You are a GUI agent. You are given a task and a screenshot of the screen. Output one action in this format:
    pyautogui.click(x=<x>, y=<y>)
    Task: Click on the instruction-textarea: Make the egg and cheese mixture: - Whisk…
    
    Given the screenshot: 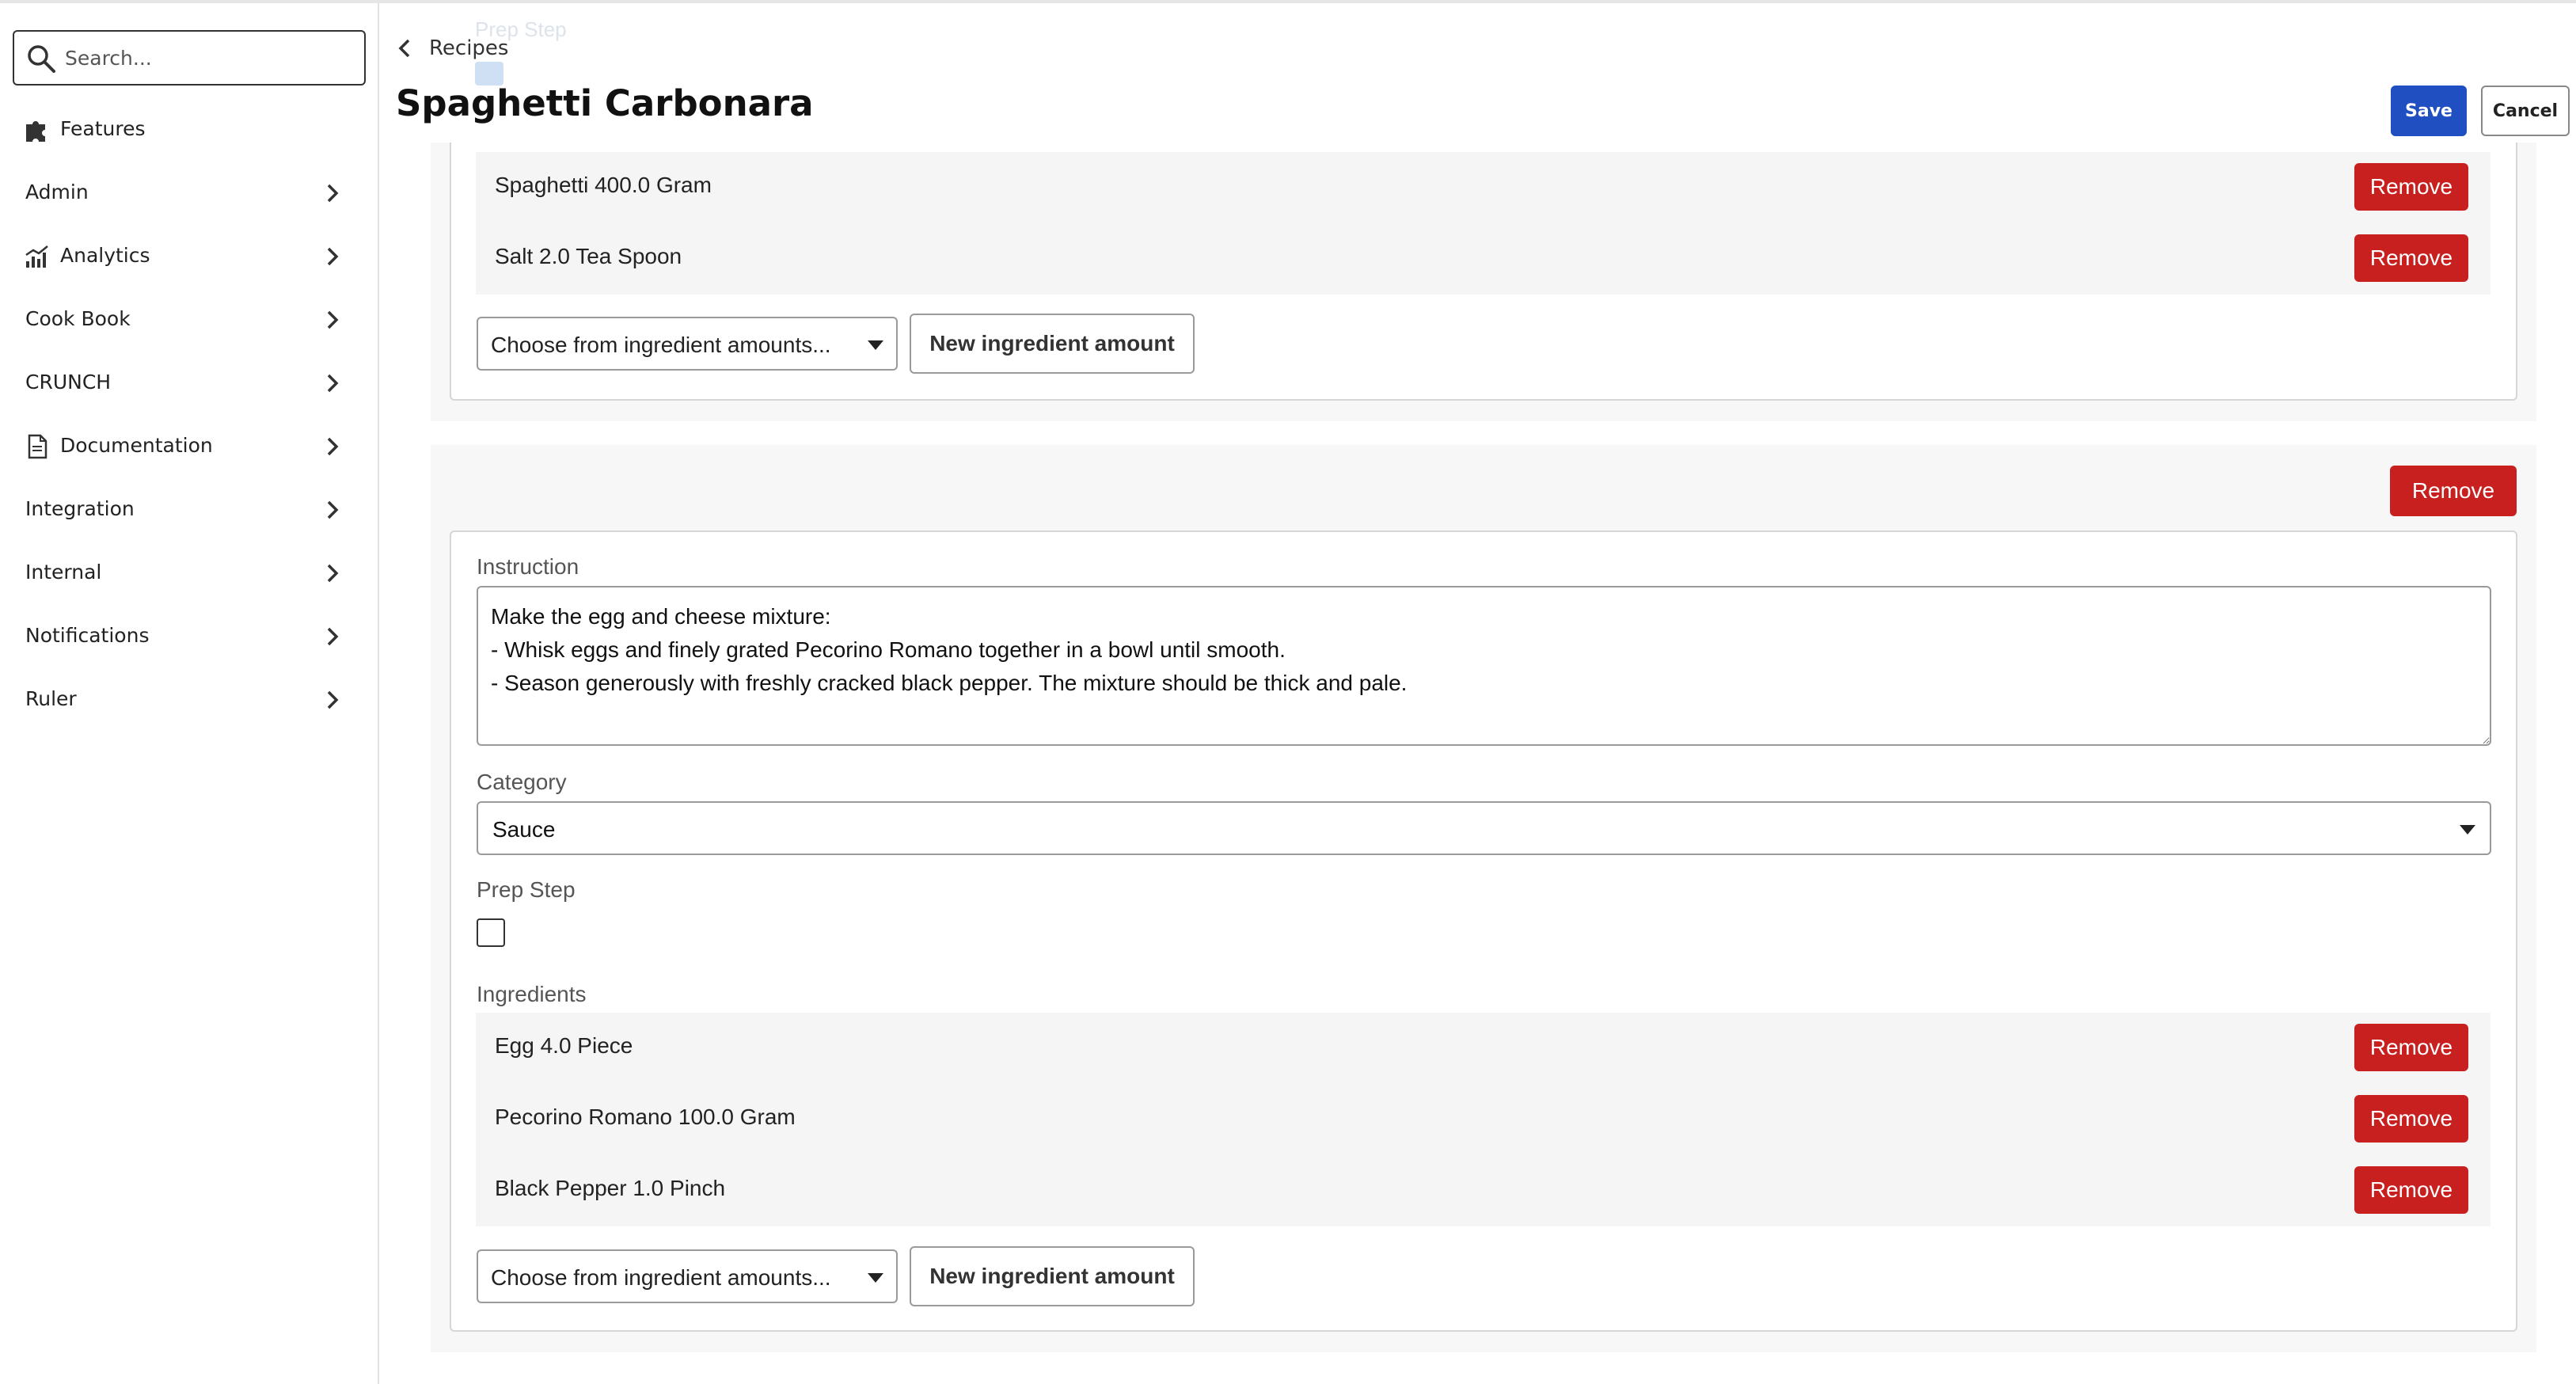 What is the action you would take?
    pyautogui.click(x=1484, y=666)
    